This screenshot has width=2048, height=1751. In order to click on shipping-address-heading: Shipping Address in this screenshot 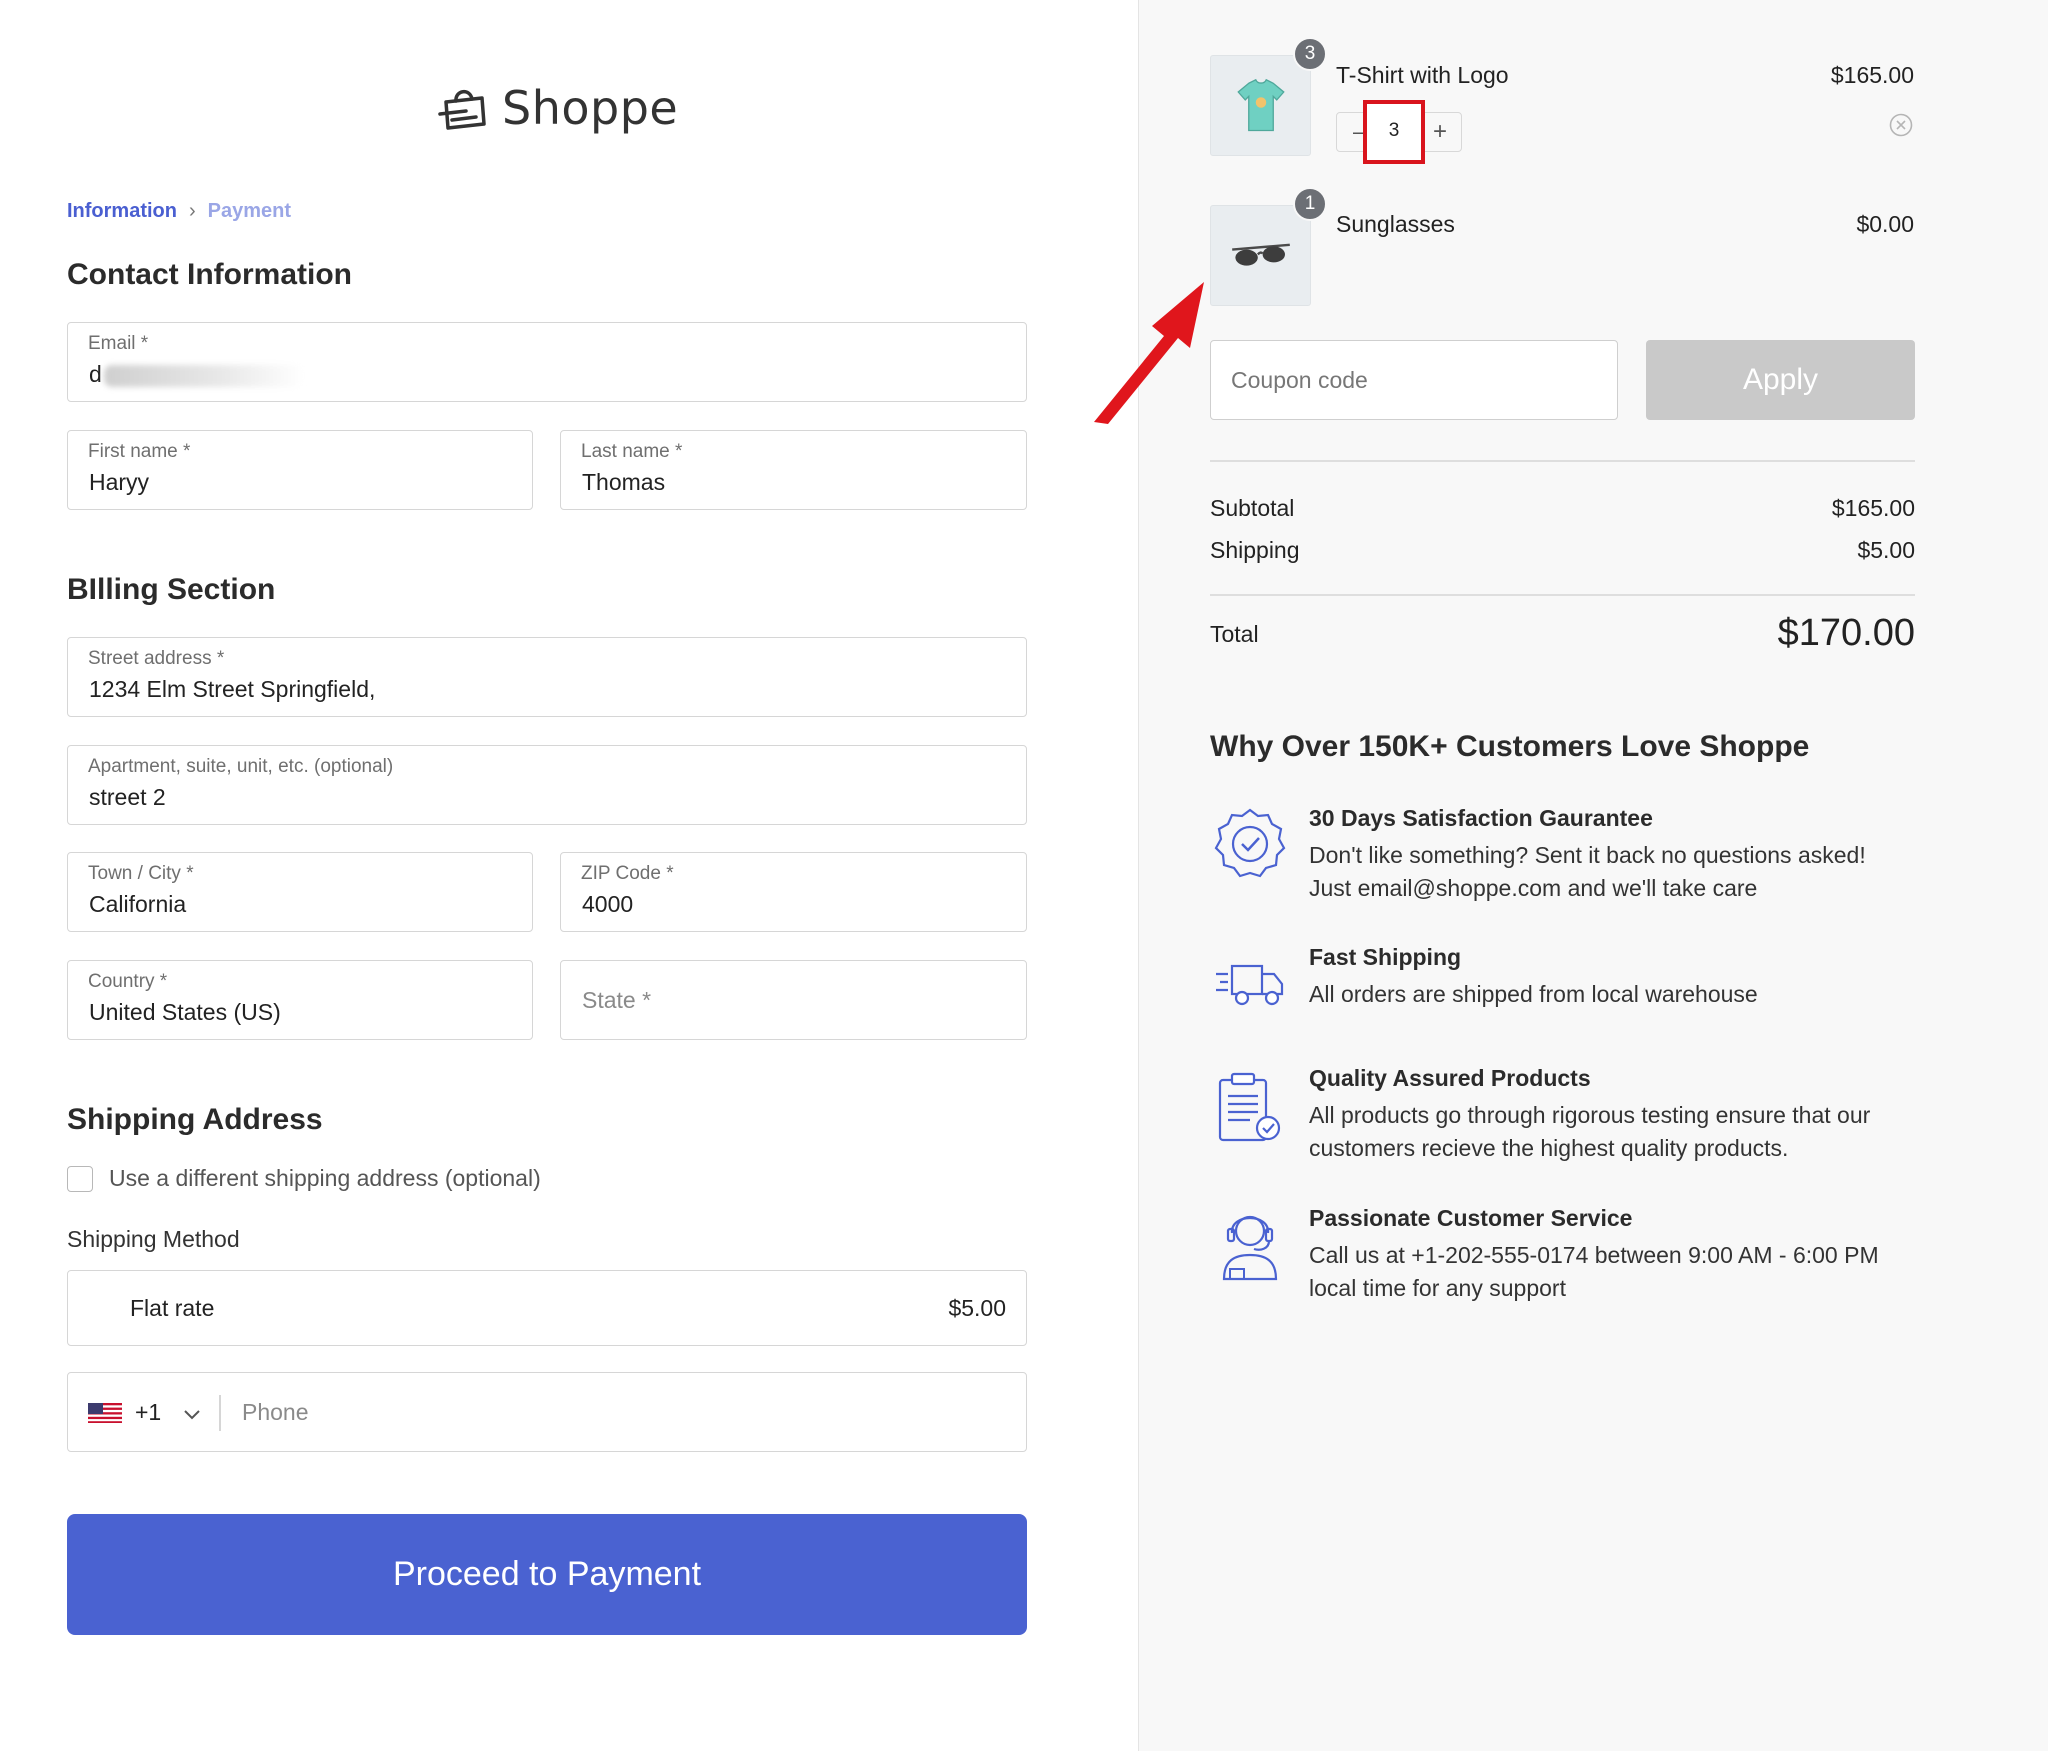, I will do `click(195, 1119)`.